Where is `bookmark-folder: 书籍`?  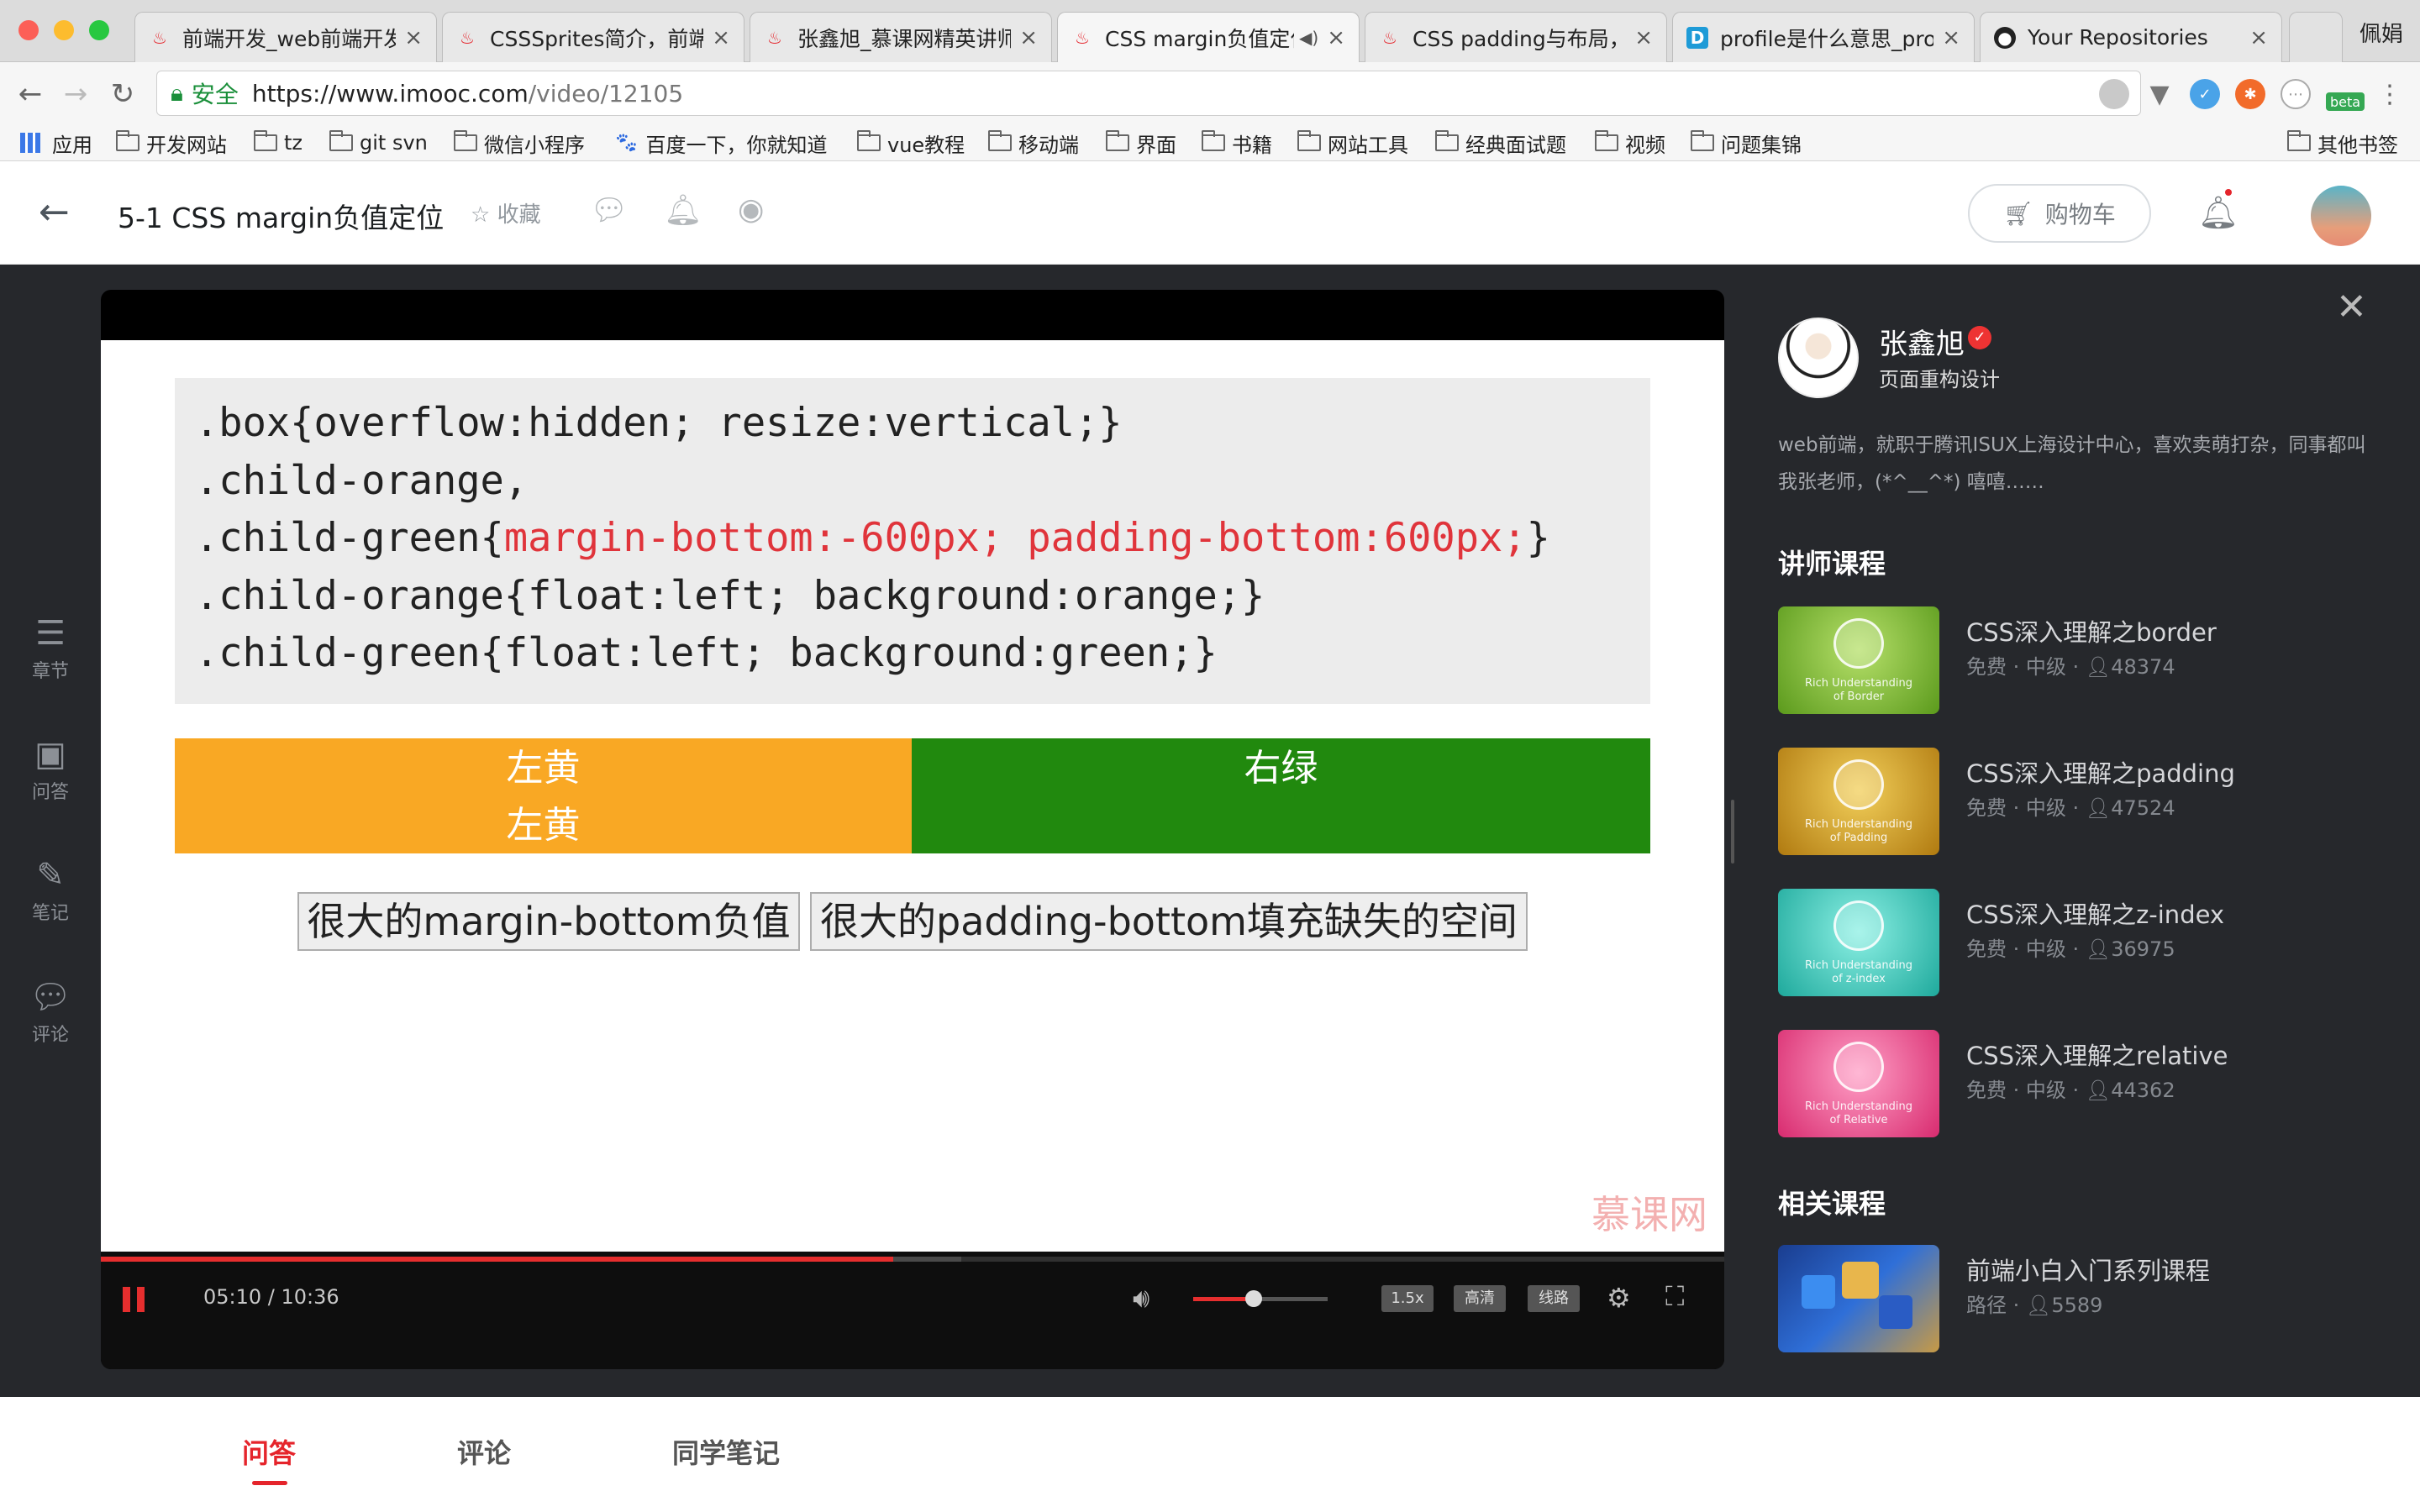 bookmark-folder: 书籍 is located at coordinates (1237, 142).